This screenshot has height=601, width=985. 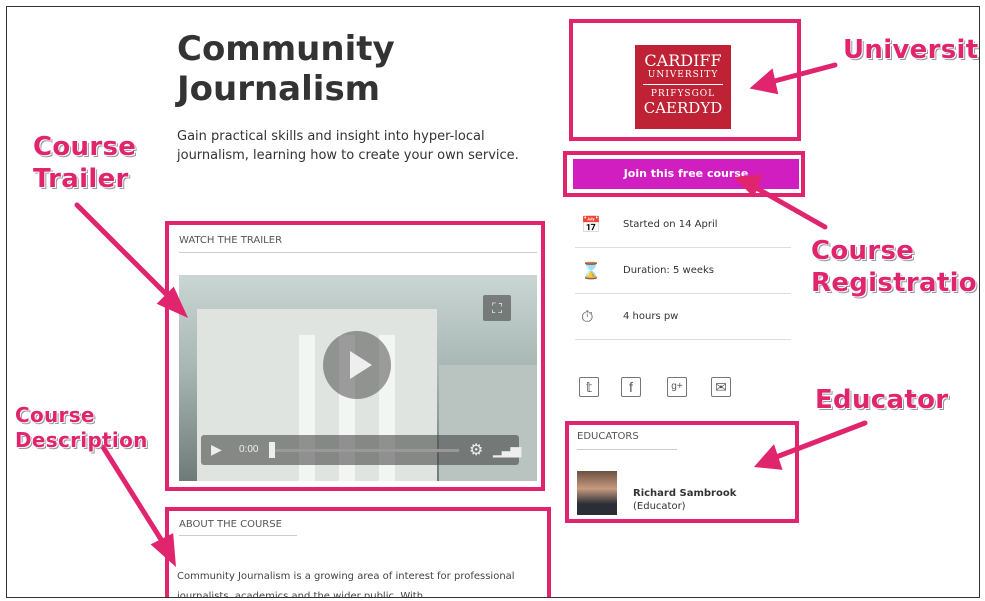 What do you see at coordinates (135, 498) in the screenshot?
I see `arrow-description` at bounding box center [135, 498].